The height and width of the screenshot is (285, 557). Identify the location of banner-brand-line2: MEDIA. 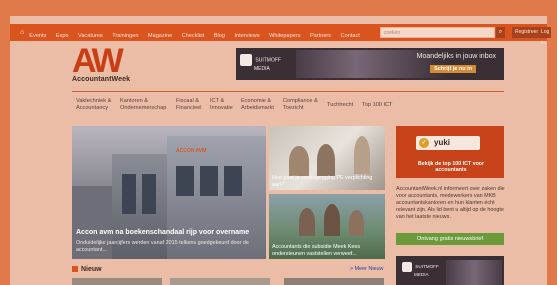
(262, 69).